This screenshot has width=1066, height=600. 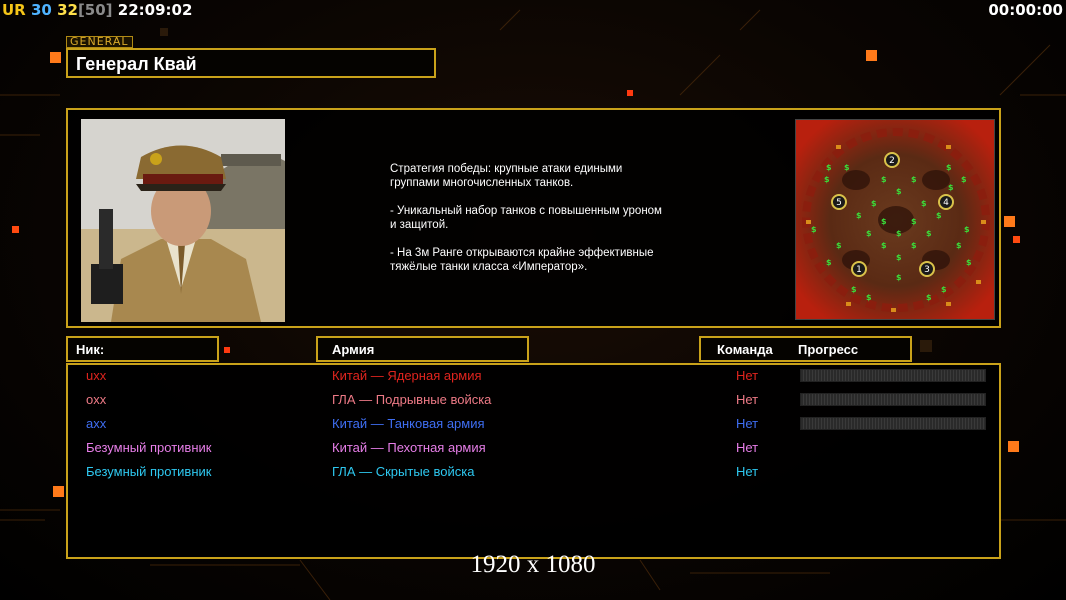 What do you see at coordinates (353, 349) in the screenshot?
I see `column-label-army: Армия` at bounding box center [353, 349].